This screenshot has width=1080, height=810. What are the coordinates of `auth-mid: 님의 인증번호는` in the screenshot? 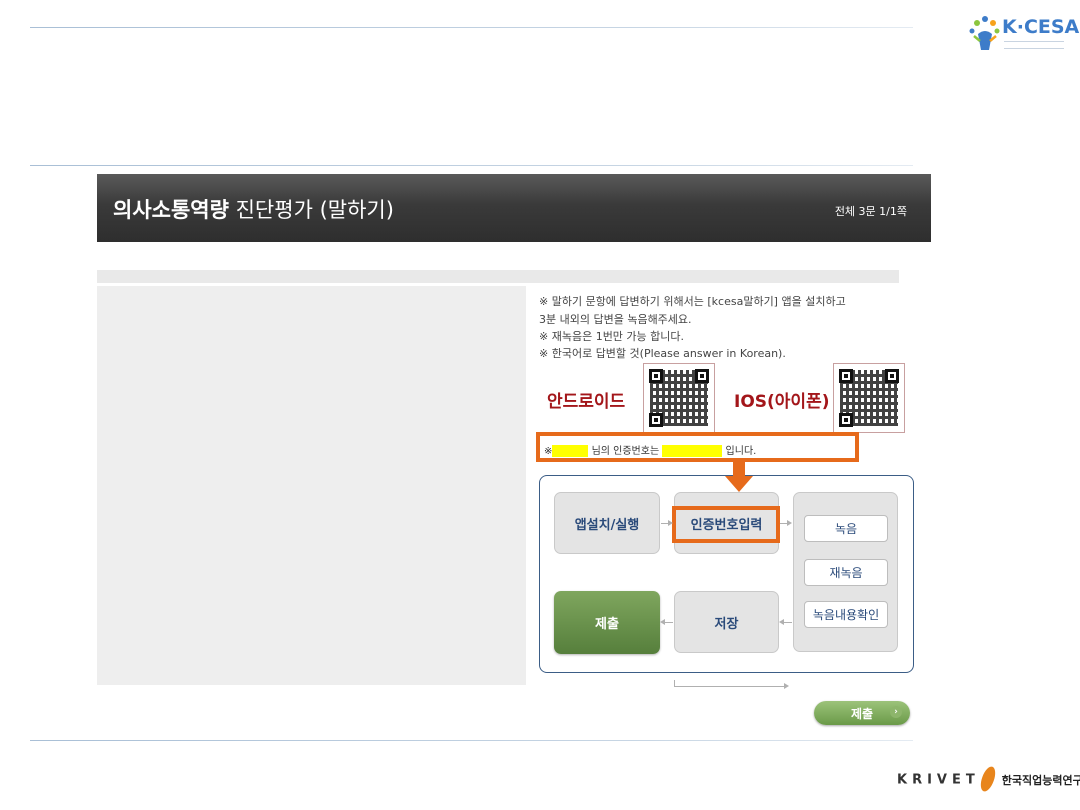 It's located at (625, 451).